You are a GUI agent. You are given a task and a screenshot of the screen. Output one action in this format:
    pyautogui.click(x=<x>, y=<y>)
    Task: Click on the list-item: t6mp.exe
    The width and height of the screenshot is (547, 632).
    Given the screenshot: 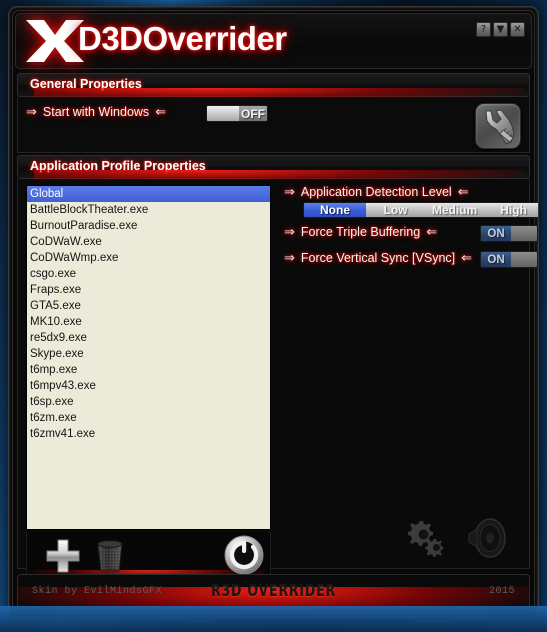 What is the action you would take?
    pyautogui.click(x=148, y=370)
    